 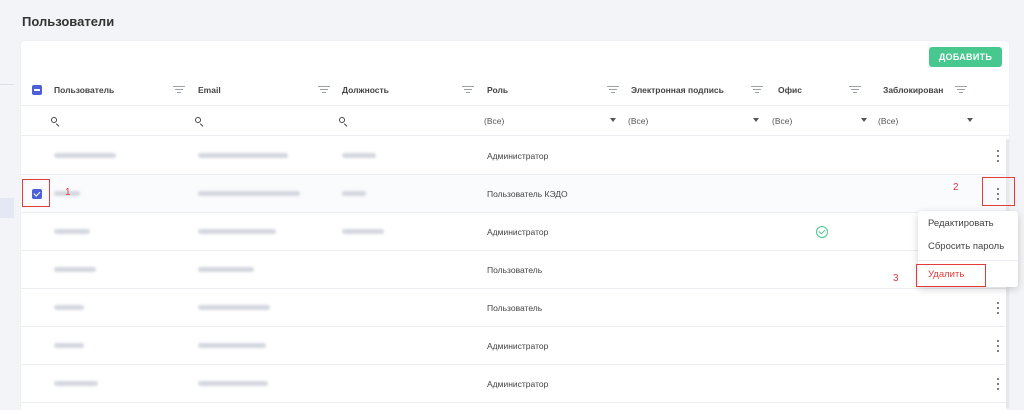 I want to click on table-row: Пользователь КЭДО, so click(x=515, y=194).